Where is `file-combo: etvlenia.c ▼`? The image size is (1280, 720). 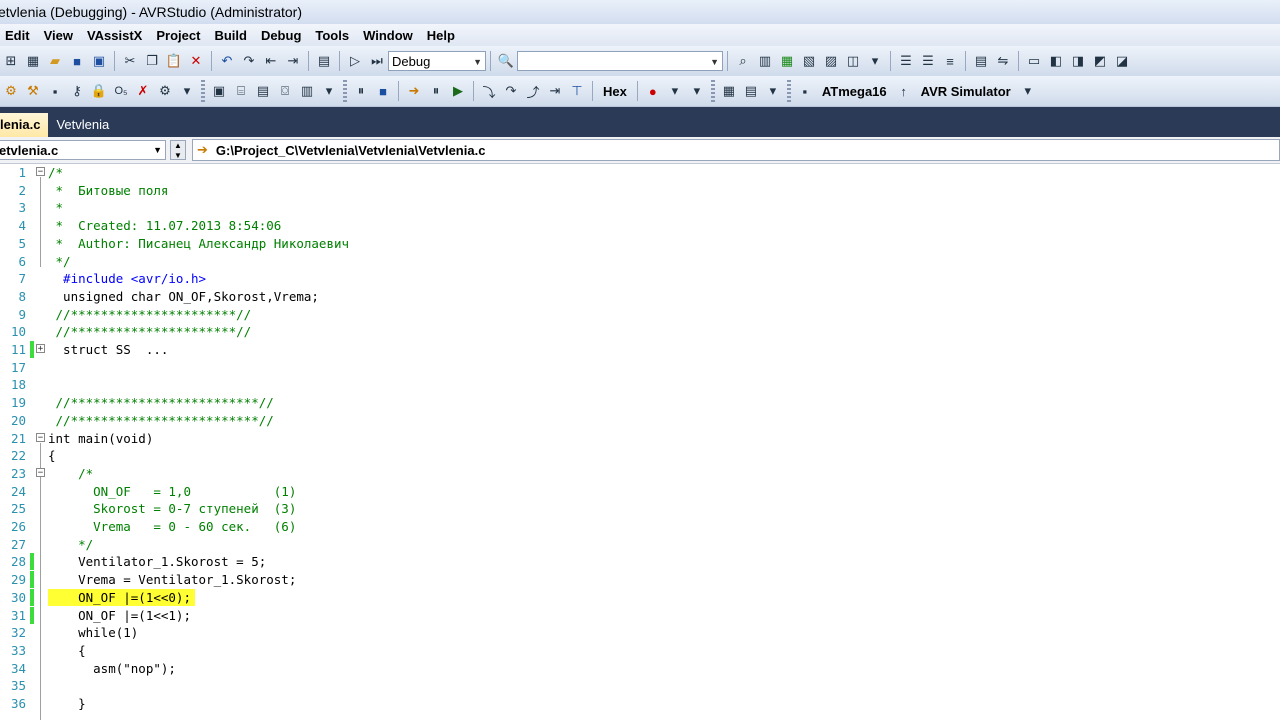 file-combo: etvlenia.c ▼ is located at coordinates (83, 150).